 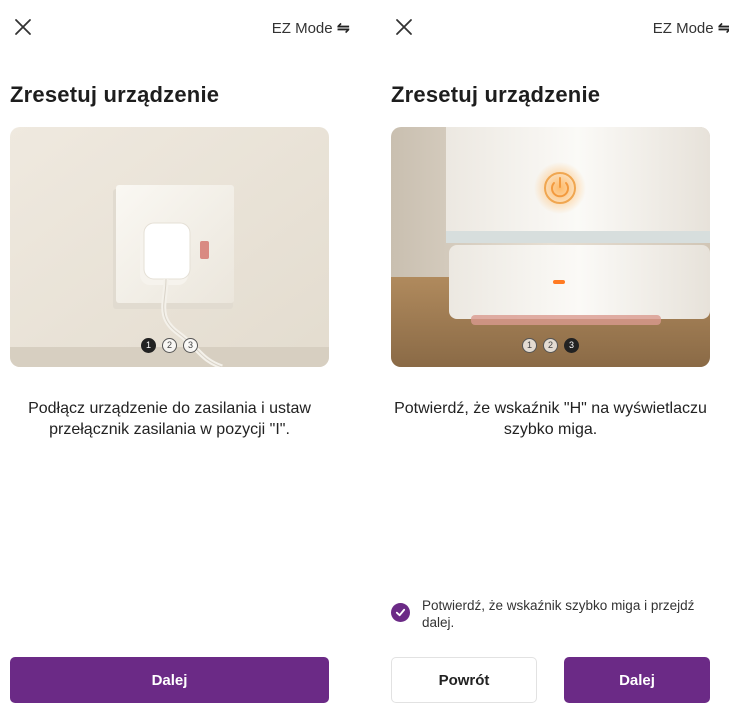 I want to click on checkmark-icon, so click(x=400, y=612).